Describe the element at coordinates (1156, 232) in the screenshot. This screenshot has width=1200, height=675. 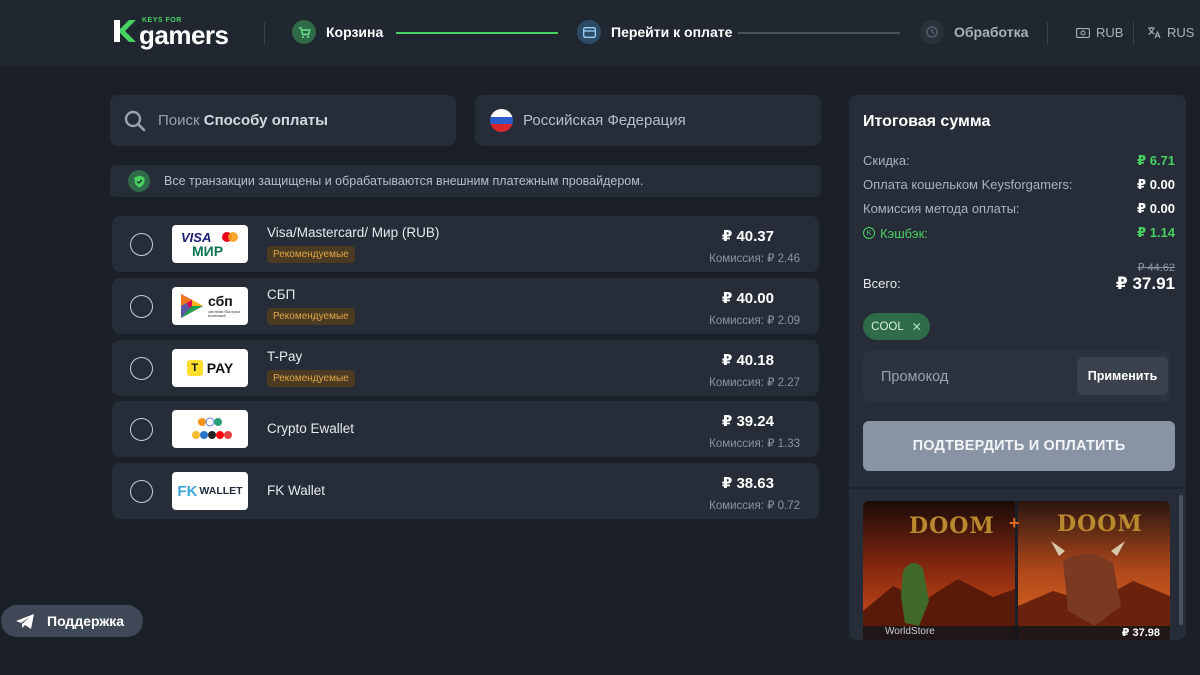
I see `cashback-value: ₽ 1.14` at that location.